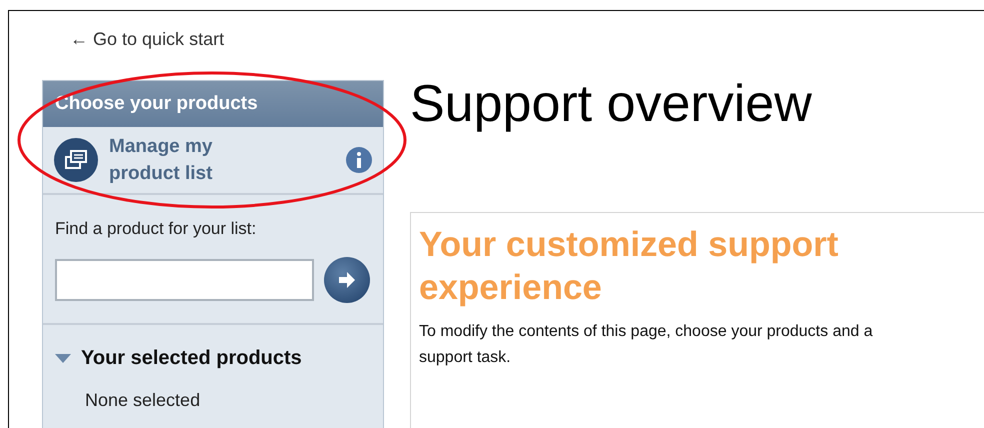 This screenshot has height=428, width=984. Describe the element at coordinates (76, 160) in the screenshot. I see `product-list-icon` at that location.